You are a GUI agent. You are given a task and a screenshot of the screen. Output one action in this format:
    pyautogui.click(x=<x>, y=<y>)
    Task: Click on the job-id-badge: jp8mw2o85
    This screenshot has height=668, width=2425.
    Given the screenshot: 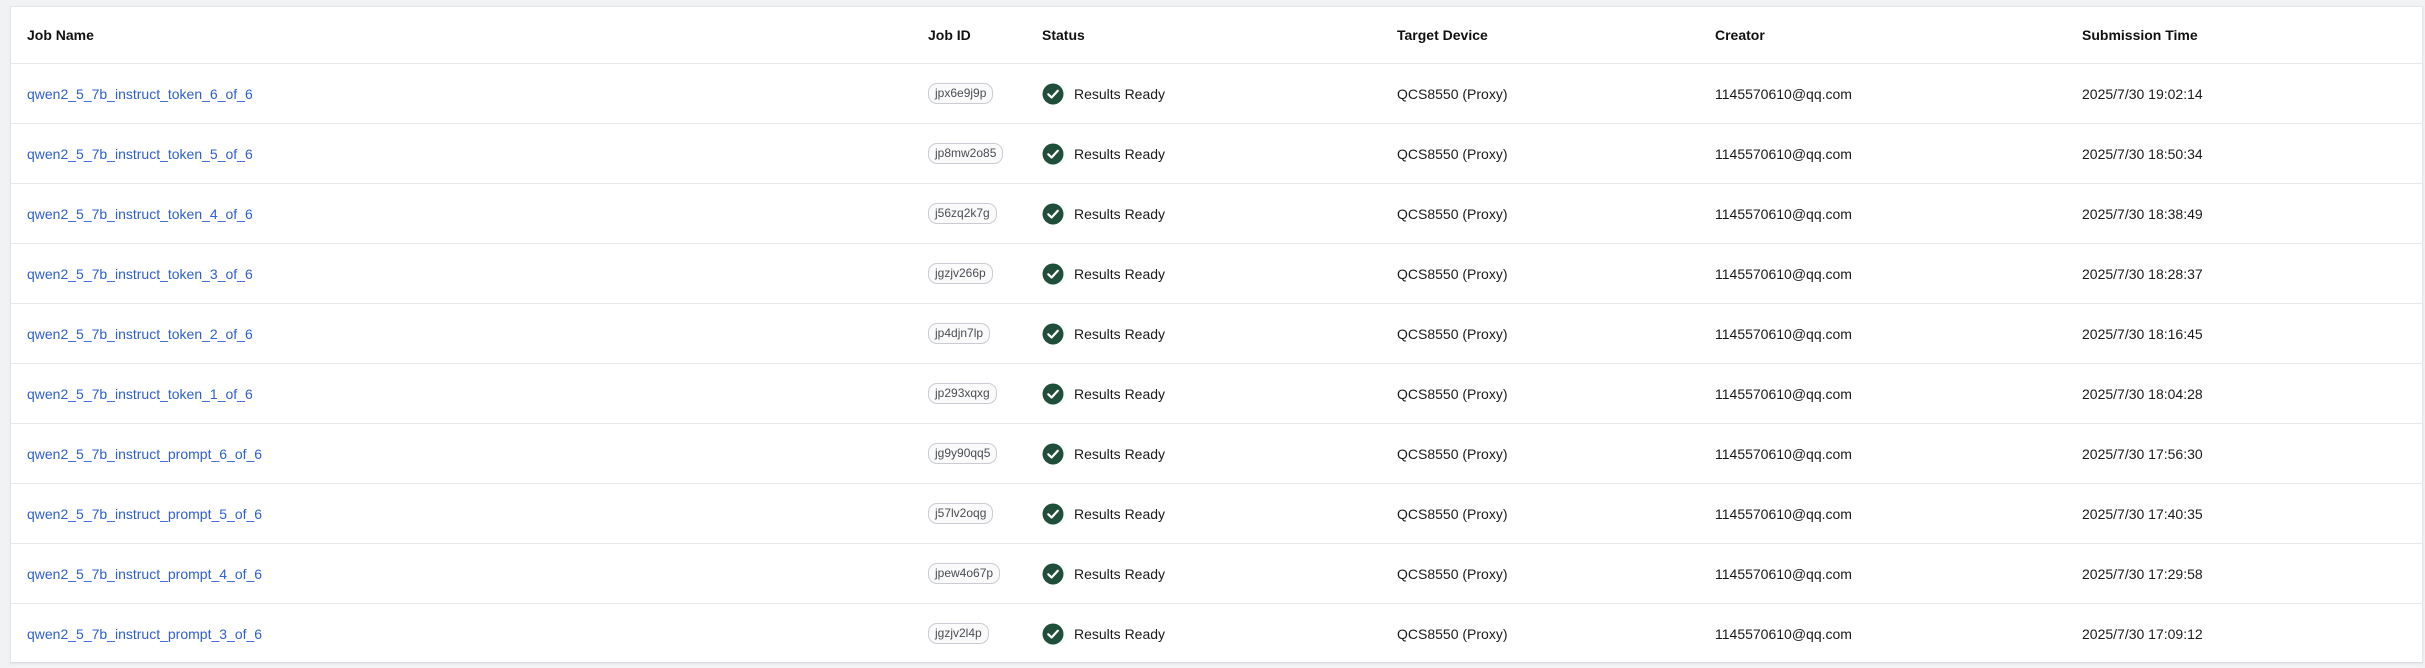 What is the action you would take?
    pyautogui.click(x=966, y=153)
    